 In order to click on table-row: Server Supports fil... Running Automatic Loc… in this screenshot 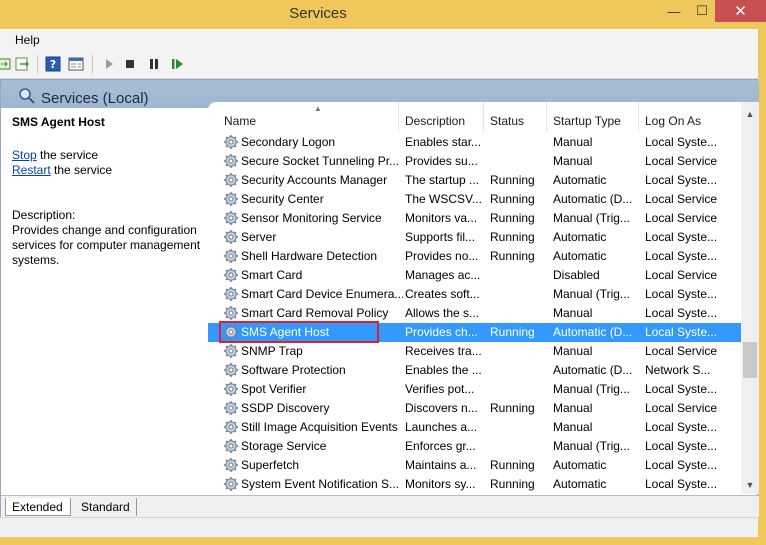, I will do `click(474, 237)`.